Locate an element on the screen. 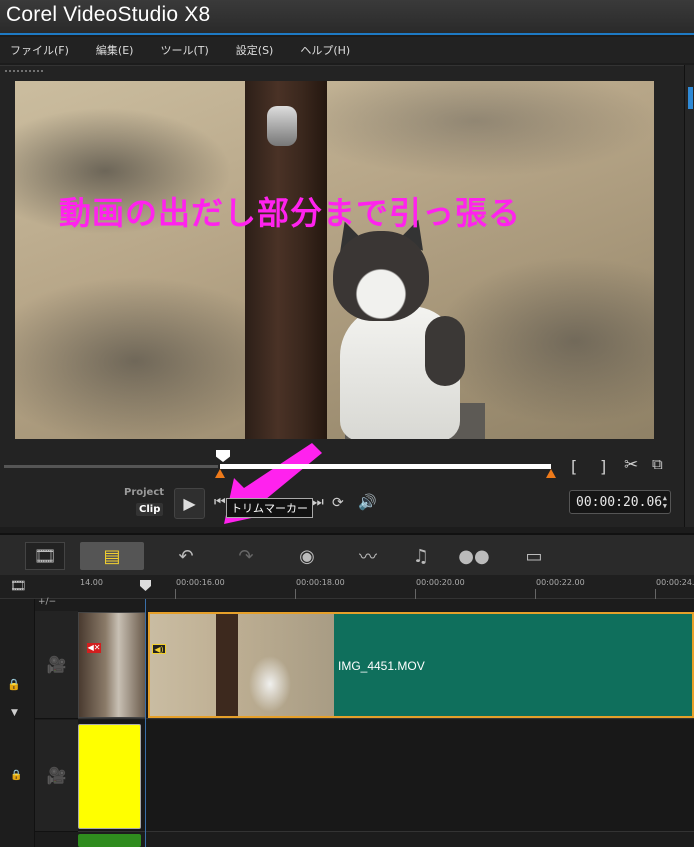 The height and width of the screenshot is (847, 694). motion-tracking-button: ●● is located at coordinates (474, 556).